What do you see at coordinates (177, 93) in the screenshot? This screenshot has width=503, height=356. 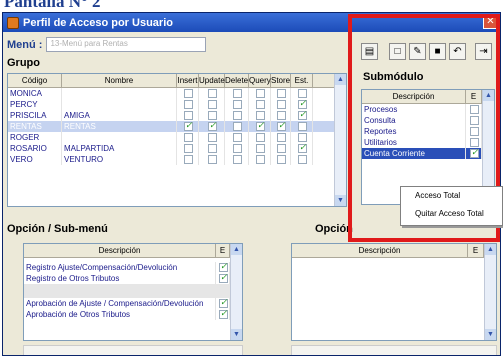 I see `table-row: MONICA` at bounding box center [177, 93].